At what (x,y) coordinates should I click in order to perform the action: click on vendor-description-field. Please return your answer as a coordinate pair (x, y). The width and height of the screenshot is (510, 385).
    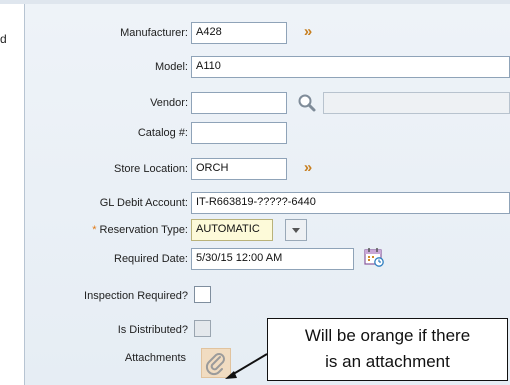
    Looking at the image, I should click on (416, 103).